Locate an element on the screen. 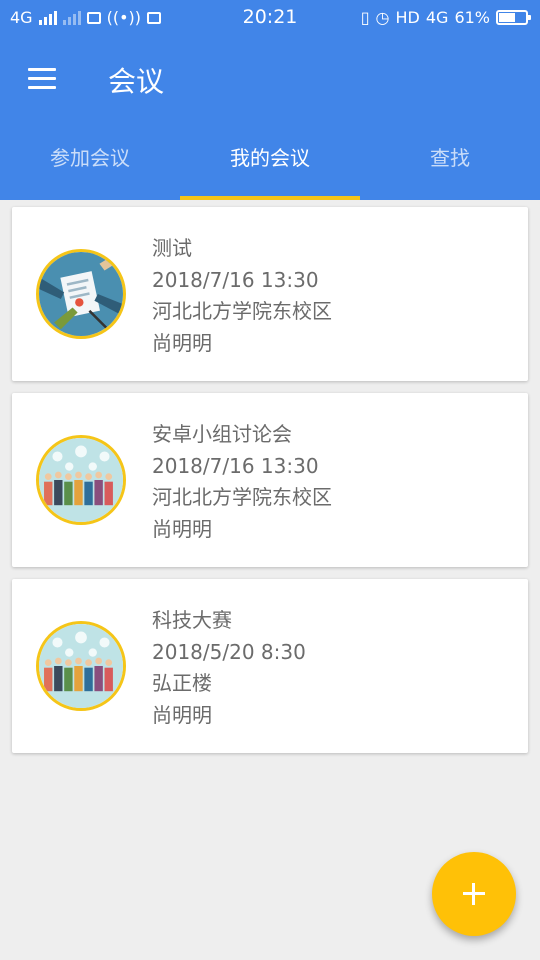 Image resolution: width=540 pixels, height=960 pixels. meeting-datetime: 2018/5/20 8:30 is located at coordinates (229, 651).